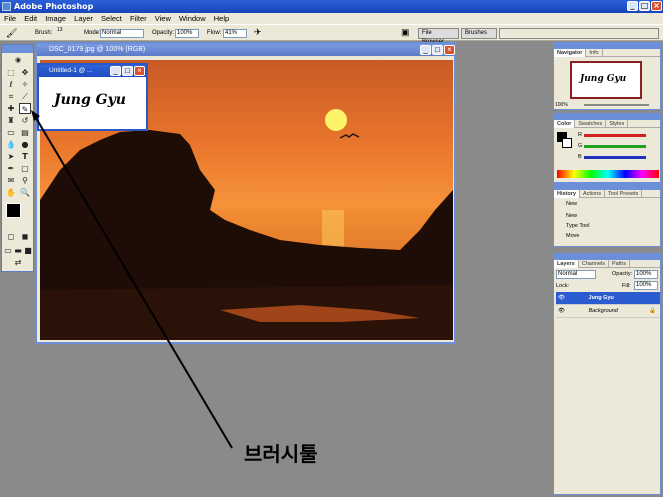  Describe the element at coordinates (281, 454) in the screenshot. I see `brush-tool-annotation: 브러시툴` at that location.